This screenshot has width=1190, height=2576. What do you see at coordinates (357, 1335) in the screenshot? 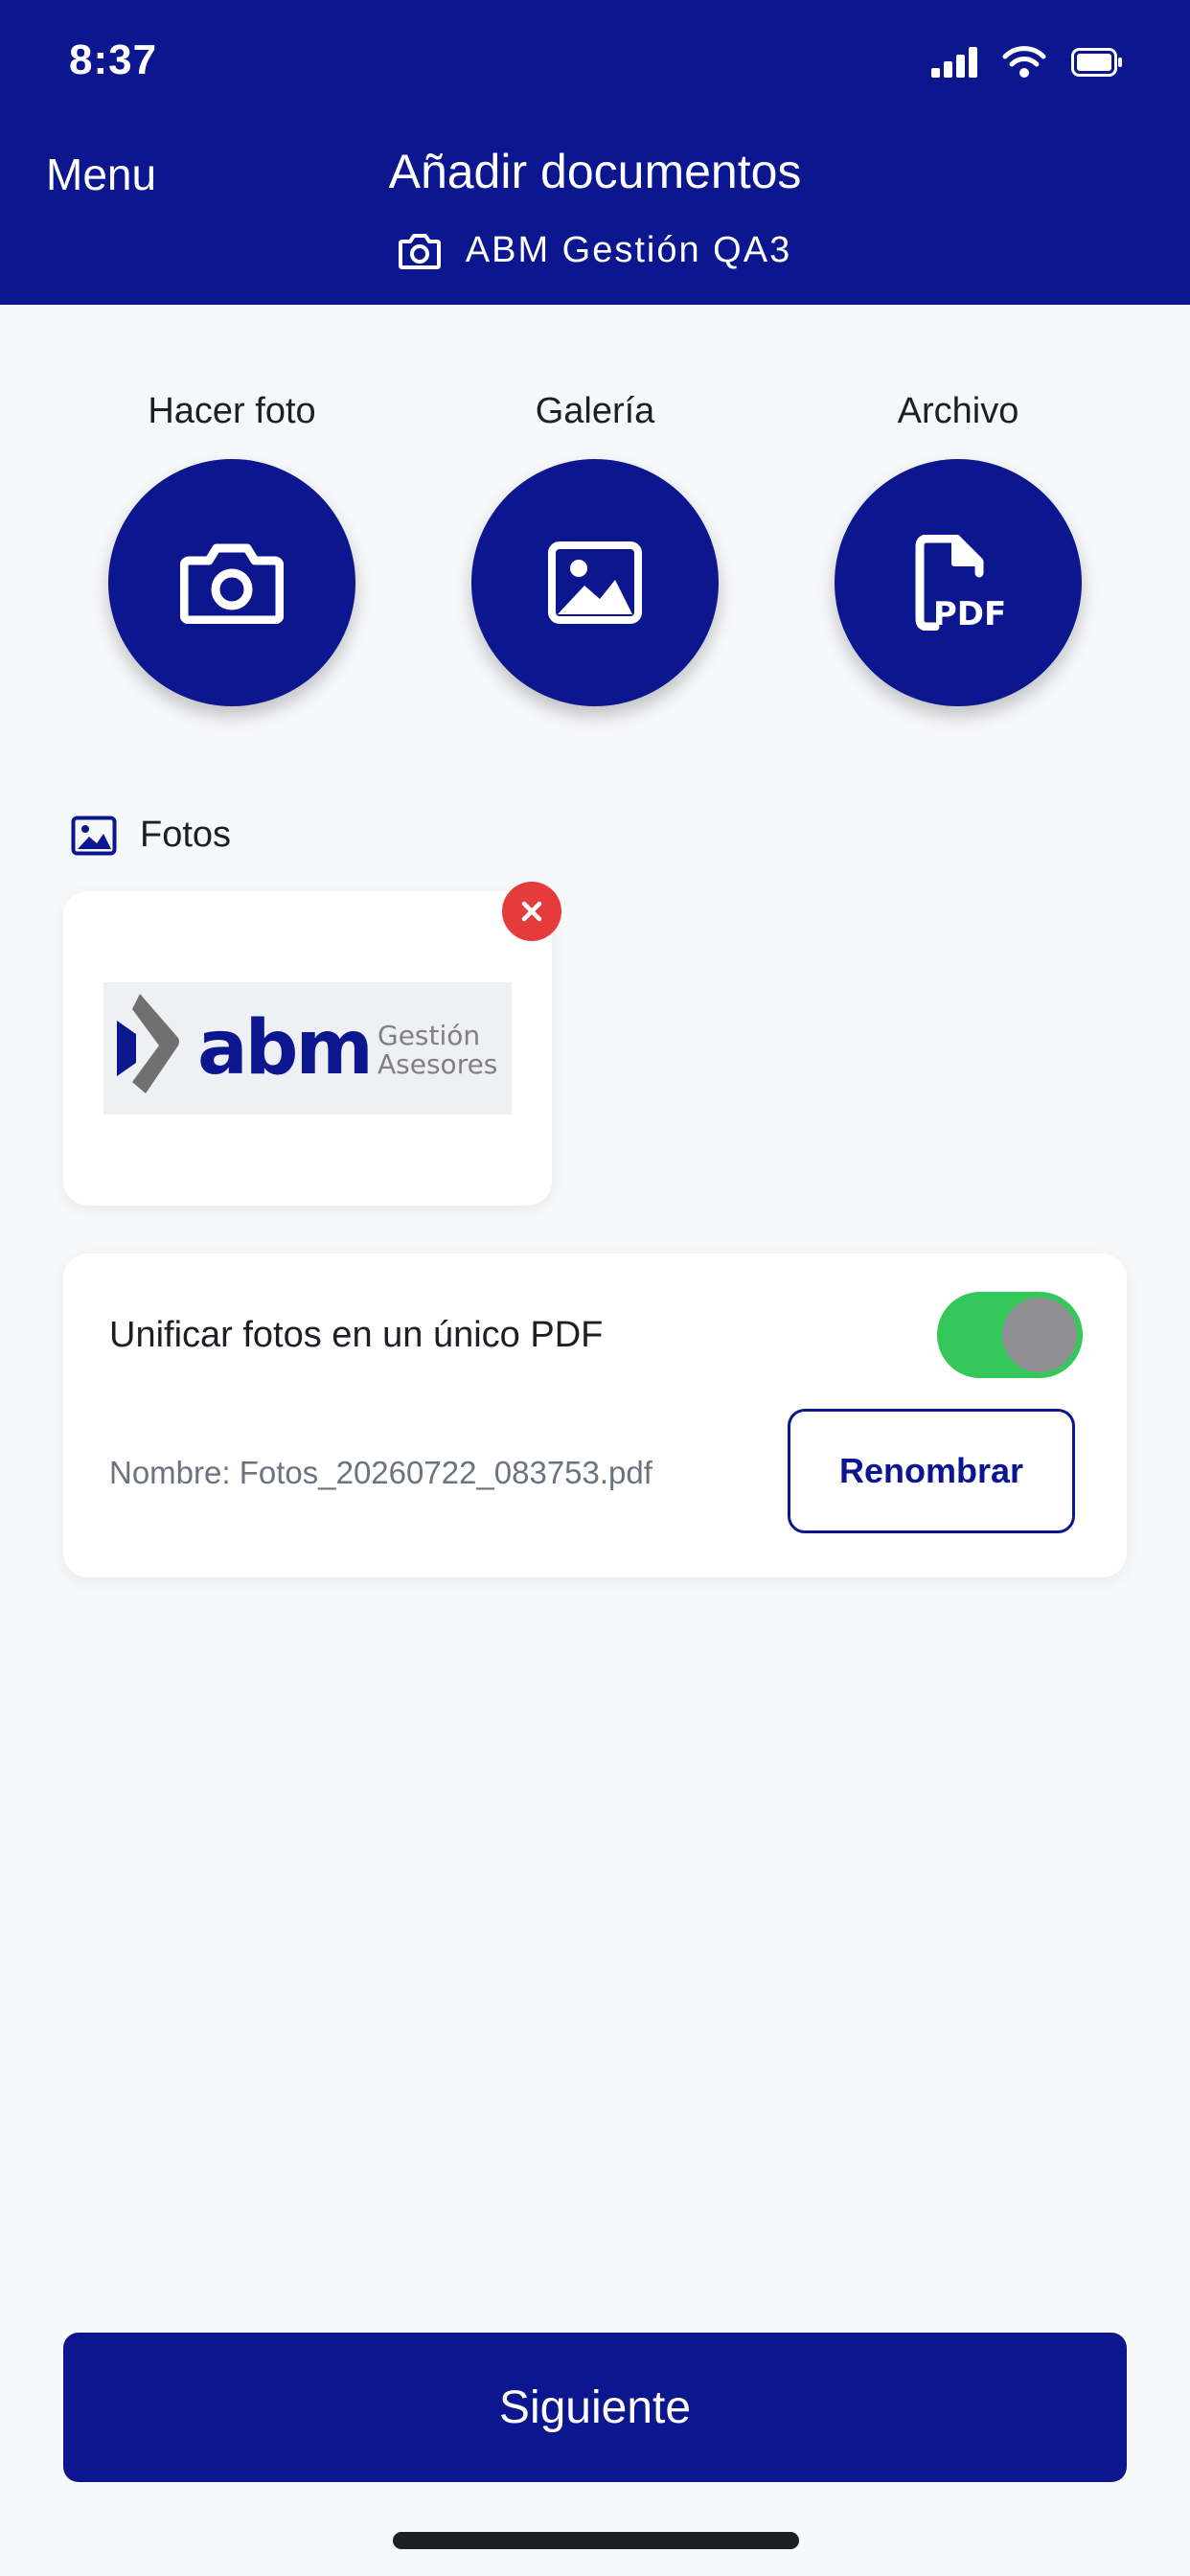
I see `unify-pdf-label: Unificar fotos en un único PDF` at bounding box center [357, 1335].